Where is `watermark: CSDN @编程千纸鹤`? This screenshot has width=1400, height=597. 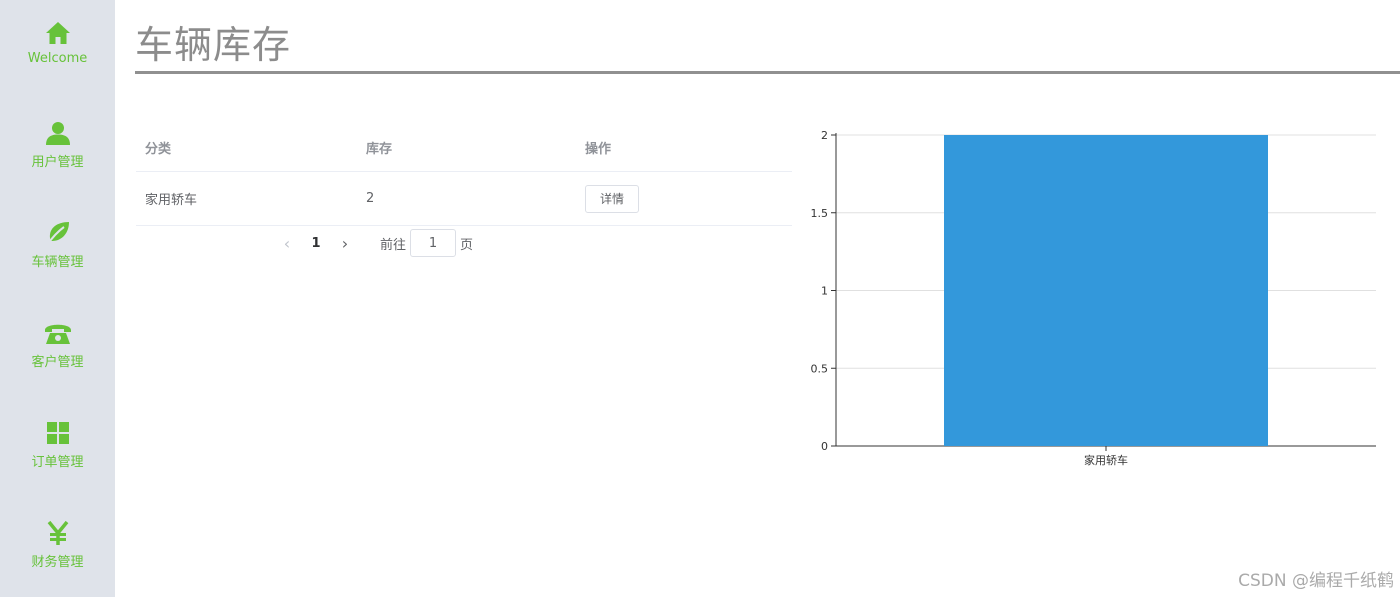 watermark: CSDN @编程千纸鹤 is located at coordinates (1316, 581).